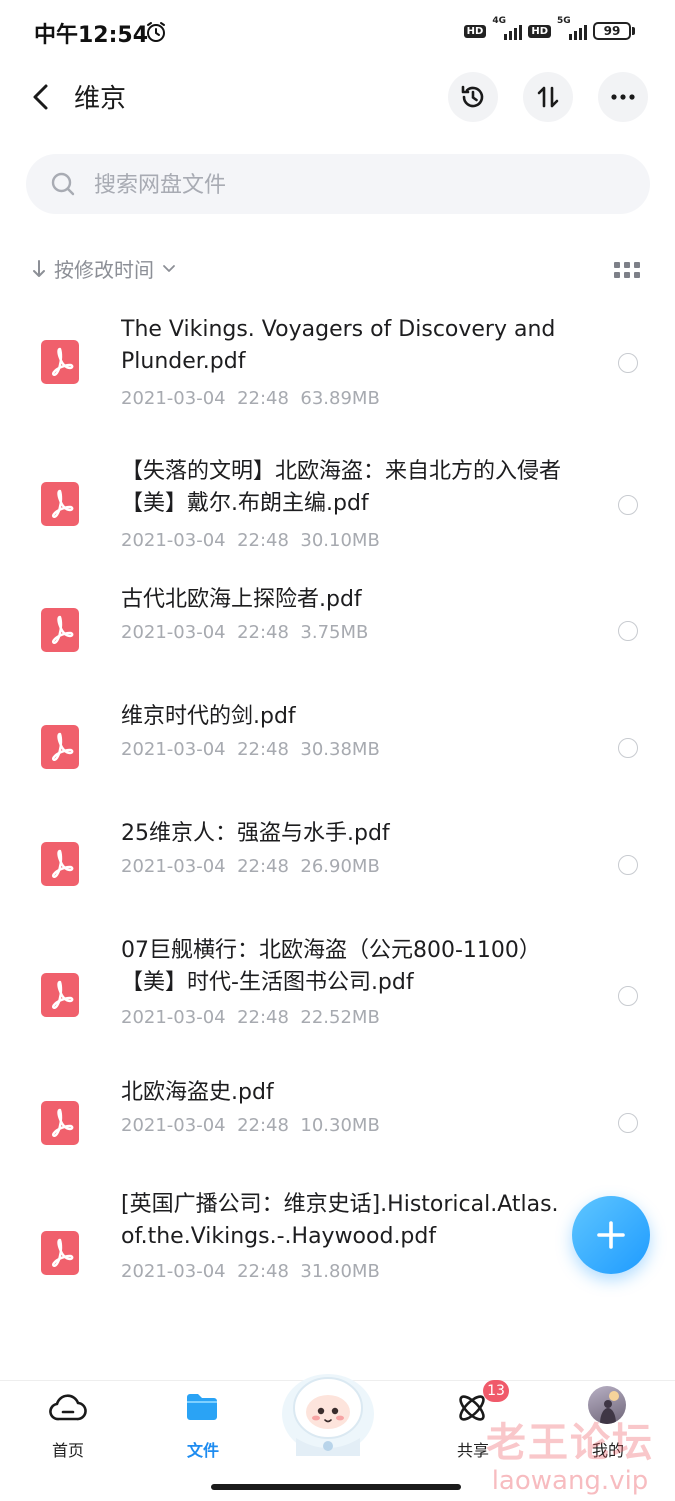 The image size is (675, 1501). Describe the element at coordinates (91, 35) in the screenshot. I see `status-time: 中午12:54` at that location.